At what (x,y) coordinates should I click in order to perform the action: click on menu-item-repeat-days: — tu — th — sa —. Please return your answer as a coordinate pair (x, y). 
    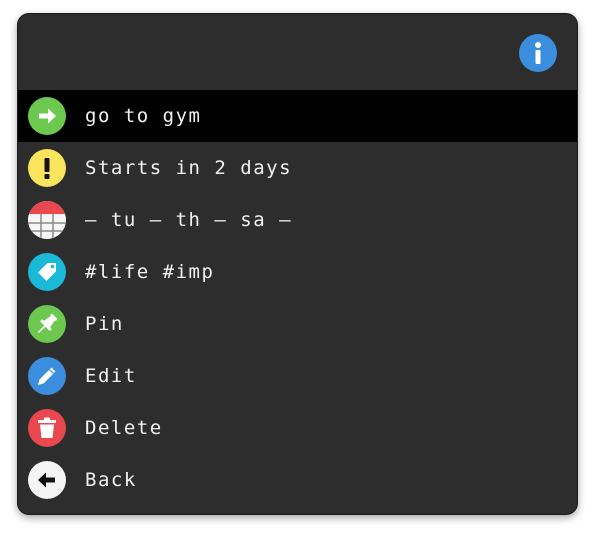
    Looking at the image, I should click on (297, 220).